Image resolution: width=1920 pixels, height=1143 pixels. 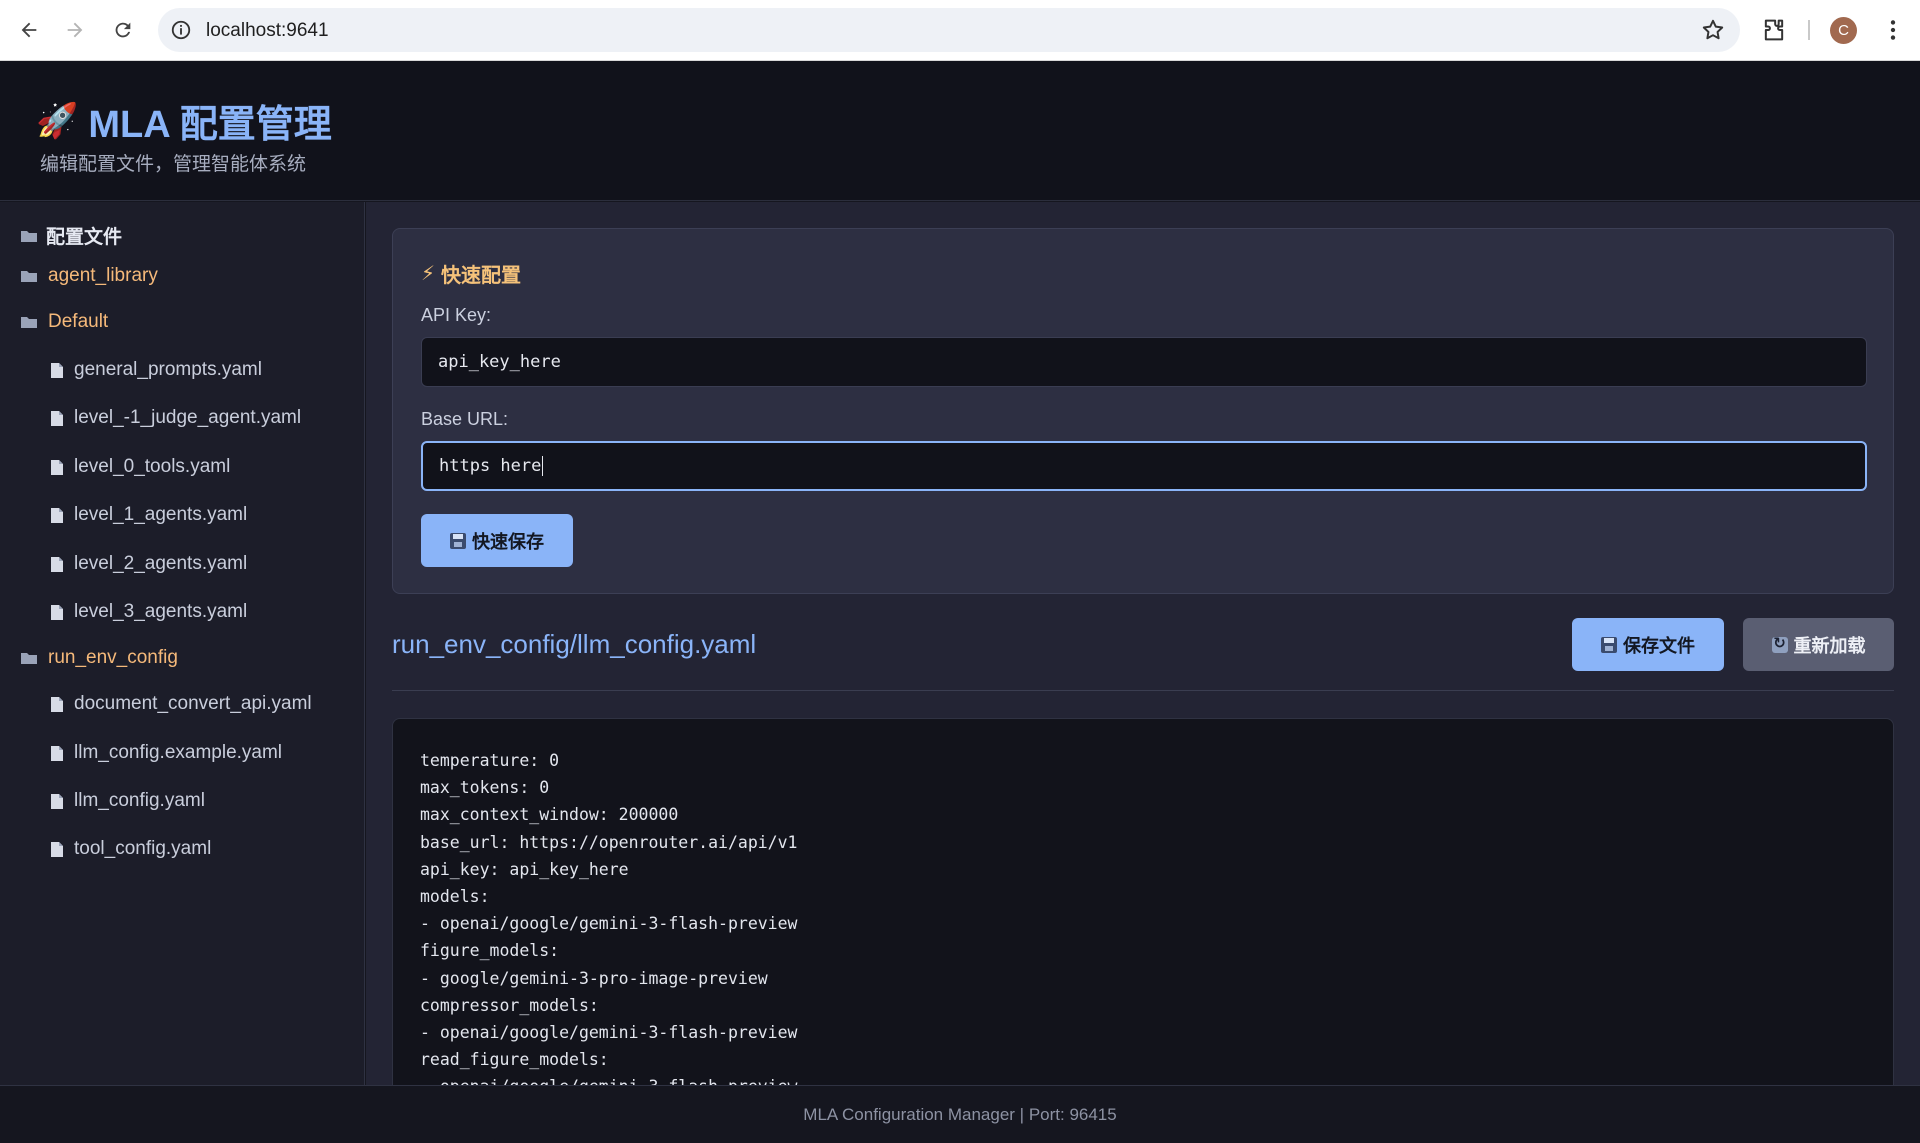 I want to click on divider, so click(x=1143, y=690).